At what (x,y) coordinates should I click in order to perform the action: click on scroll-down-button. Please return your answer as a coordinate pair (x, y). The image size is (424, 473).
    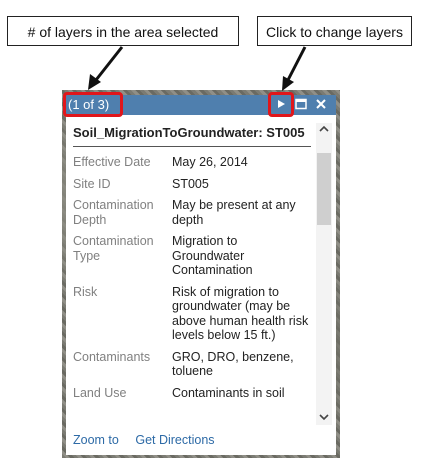
    Looking at the image, I should click on (324, 418).